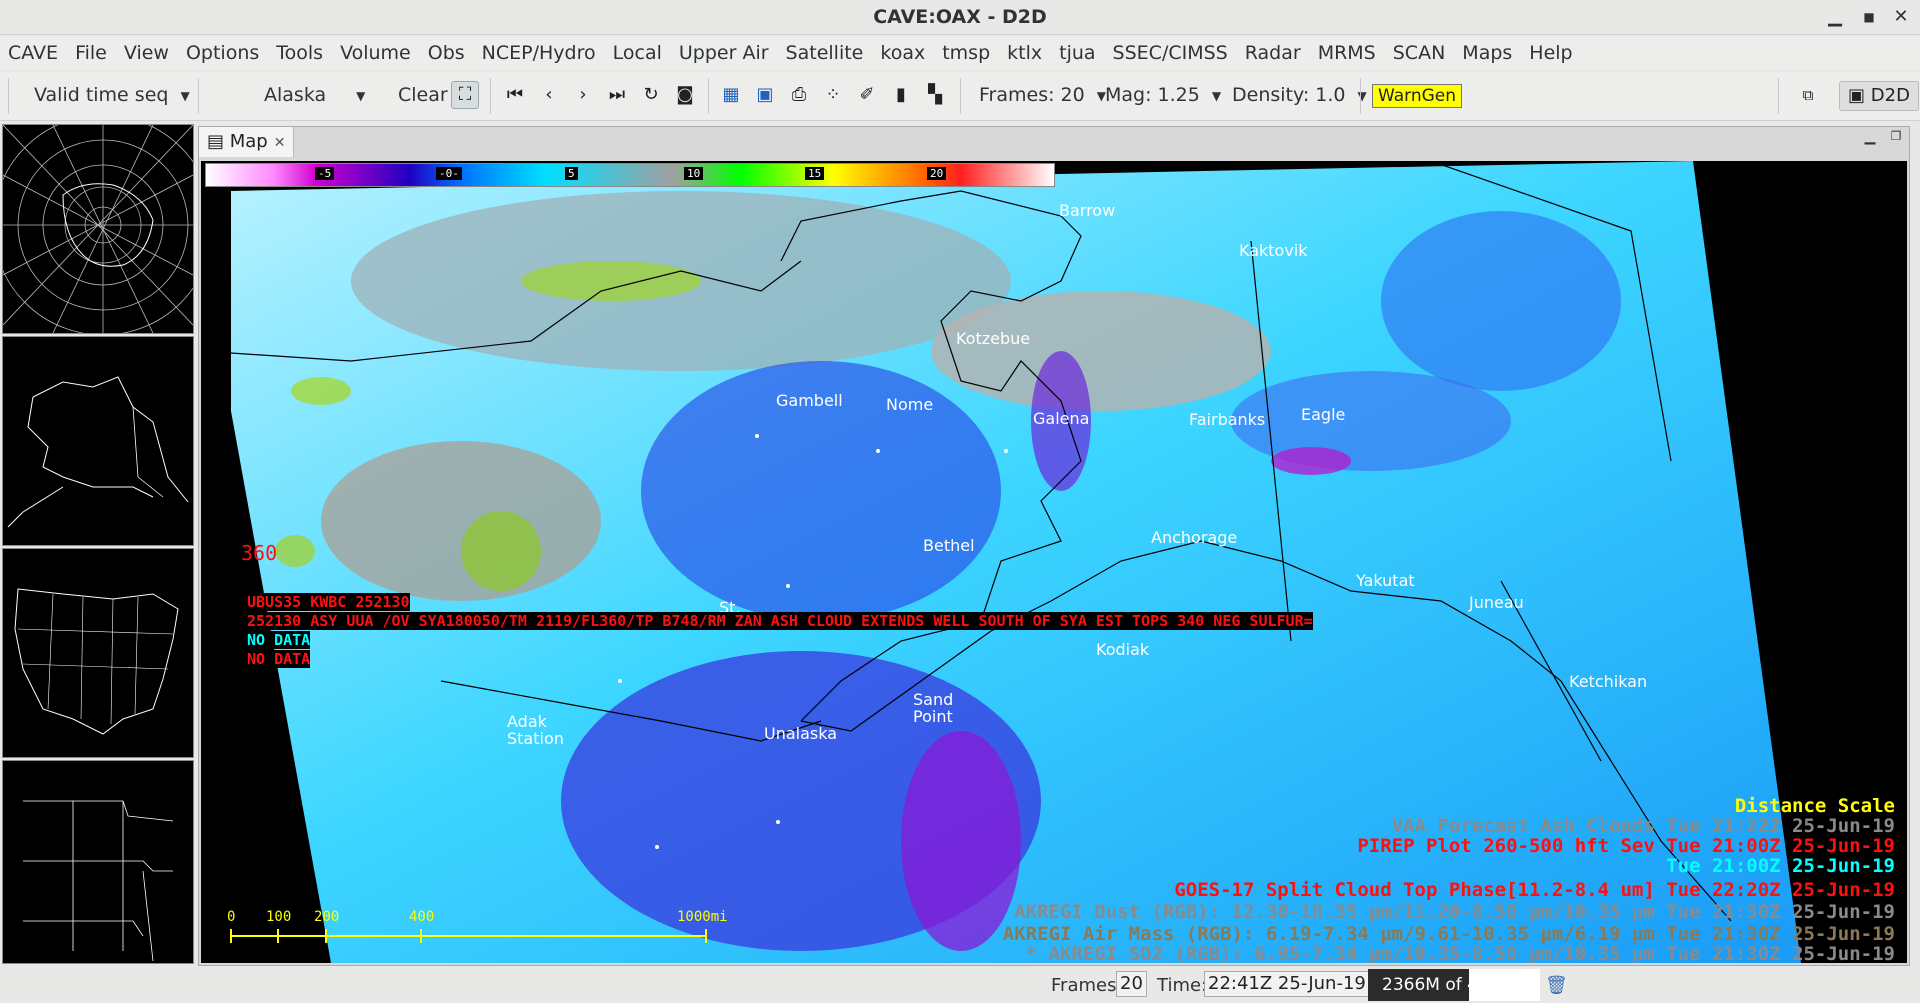  What do you see at coordinates (1087, 985) in the screenshot?
I see `frames-status-label: Frames:` at bounding box center [1087, 985].